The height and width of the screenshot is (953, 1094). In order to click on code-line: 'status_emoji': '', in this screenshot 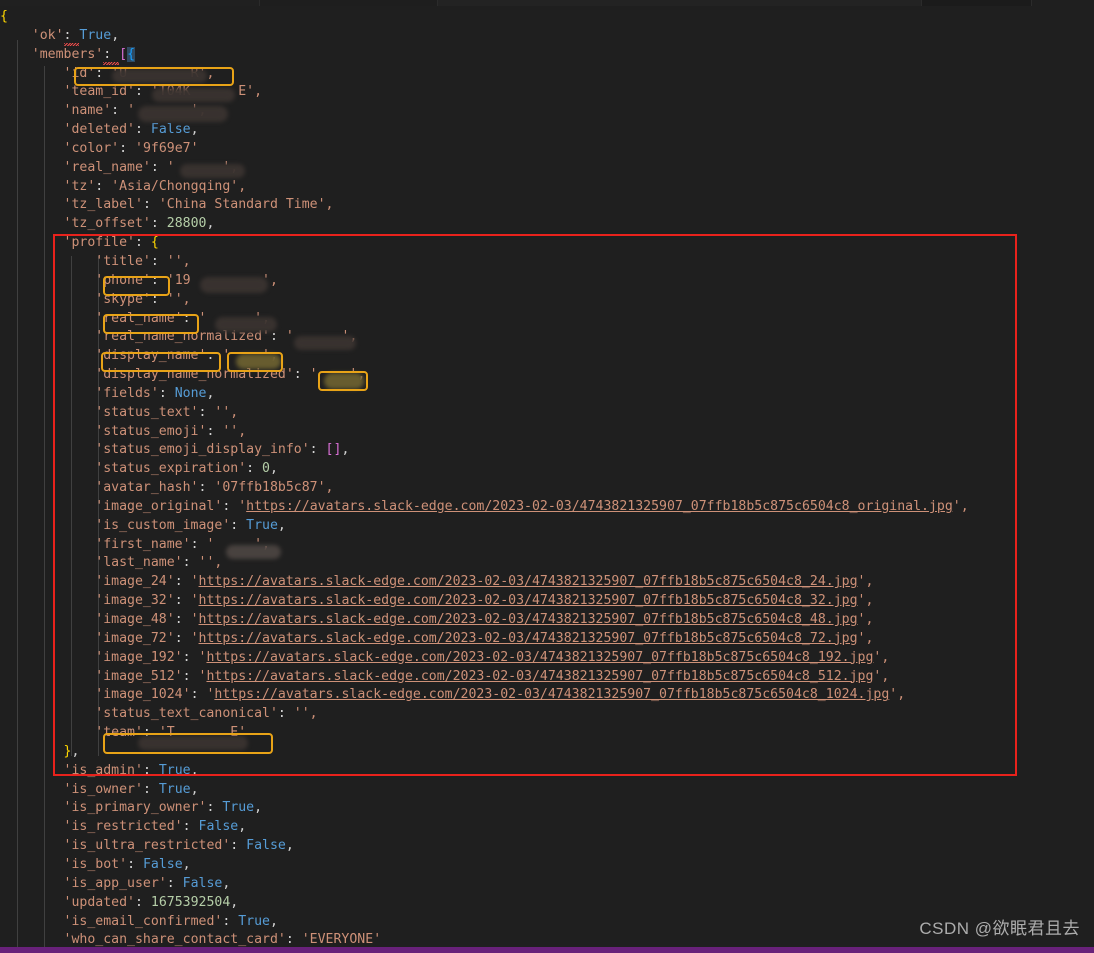, I will do `click(547, 432)`.